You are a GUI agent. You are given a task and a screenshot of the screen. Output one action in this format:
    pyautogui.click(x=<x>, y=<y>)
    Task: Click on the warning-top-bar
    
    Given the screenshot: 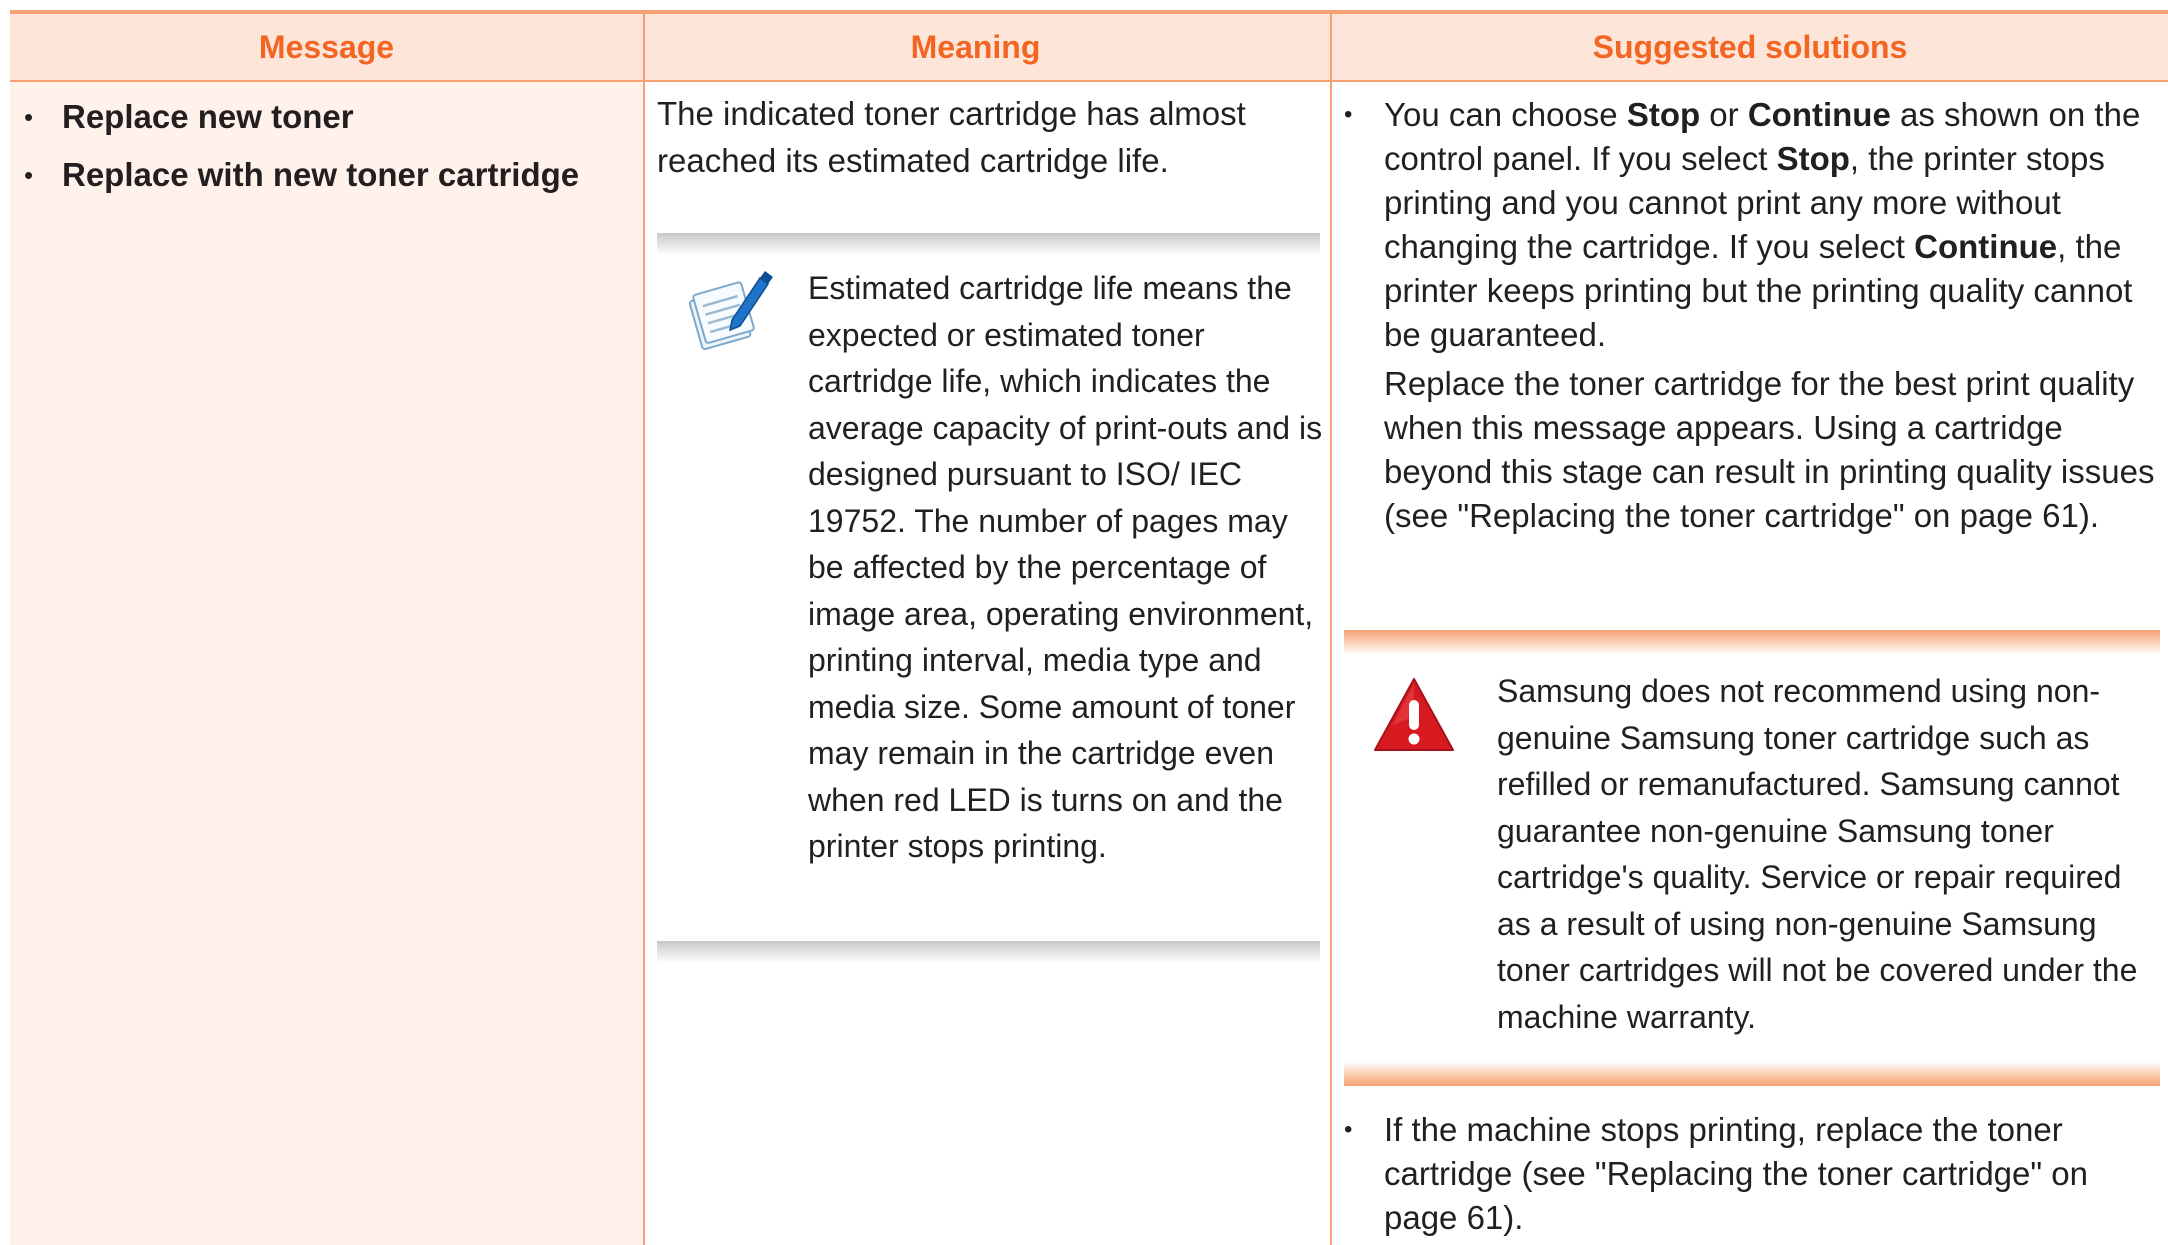 What is the action you would take?
    pyautogui.click(x=1752, y=642)
    